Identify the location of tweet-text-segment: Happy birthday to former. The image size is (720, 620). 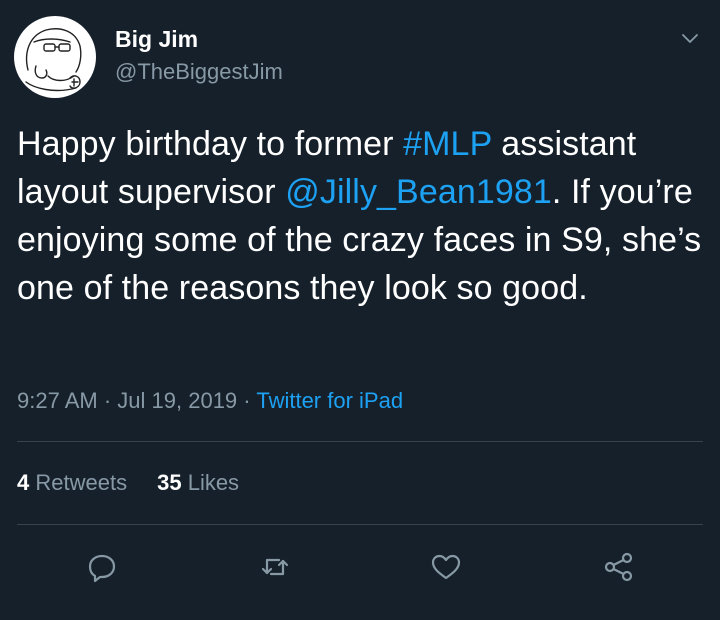
(210, 144).